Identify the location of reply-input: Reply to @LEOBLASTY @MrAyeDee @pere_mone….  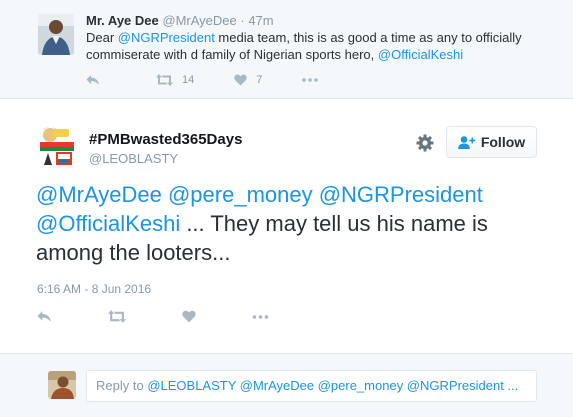
(311, 386).